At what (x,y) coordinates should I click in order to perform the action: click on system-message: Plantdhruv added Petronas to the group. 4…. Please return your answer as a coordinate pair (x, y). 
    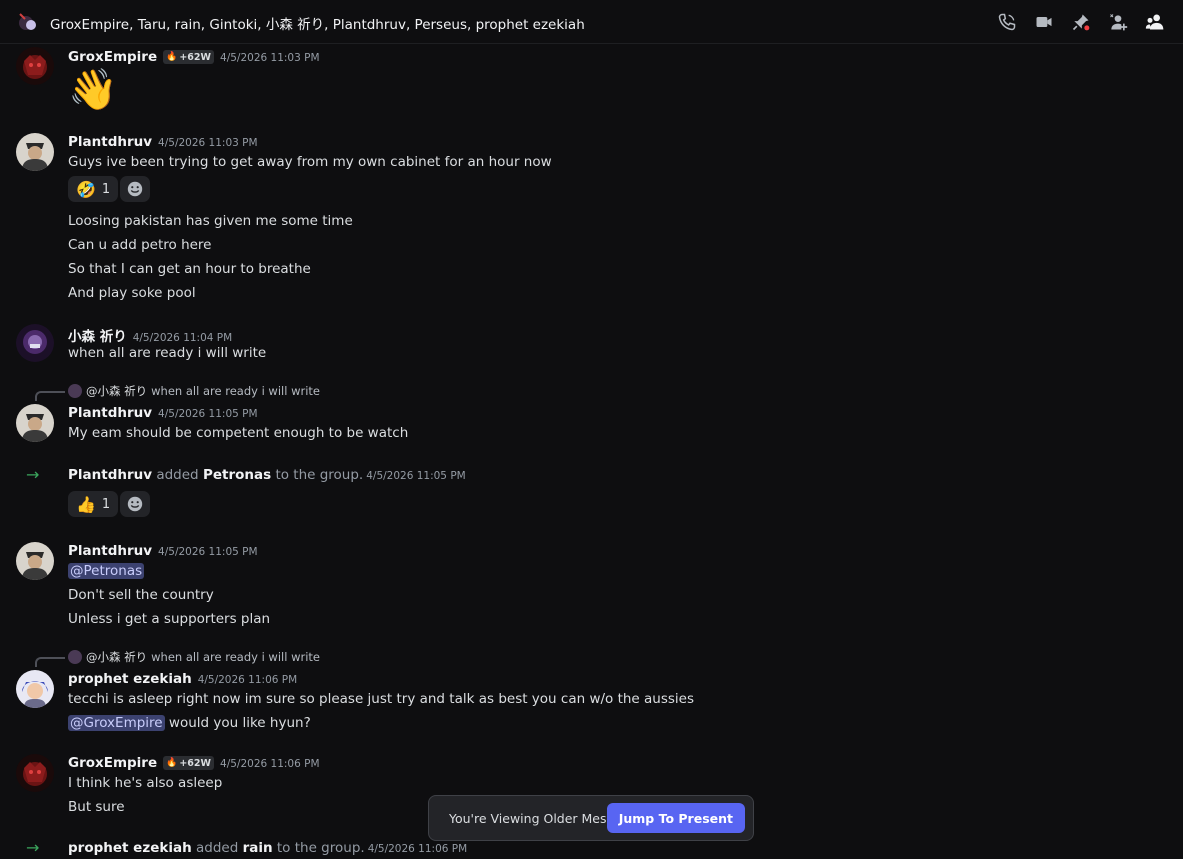
    Looking at the image, I should click on (267, 475).